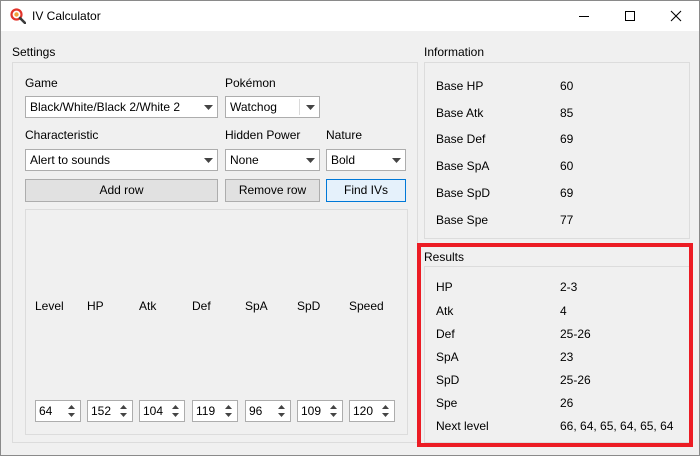 The height and width of the screenshot is (456, 700). Describe the element at coordinates (444, 257) in the screenshot. I see `results-group-title: Results` at that location.